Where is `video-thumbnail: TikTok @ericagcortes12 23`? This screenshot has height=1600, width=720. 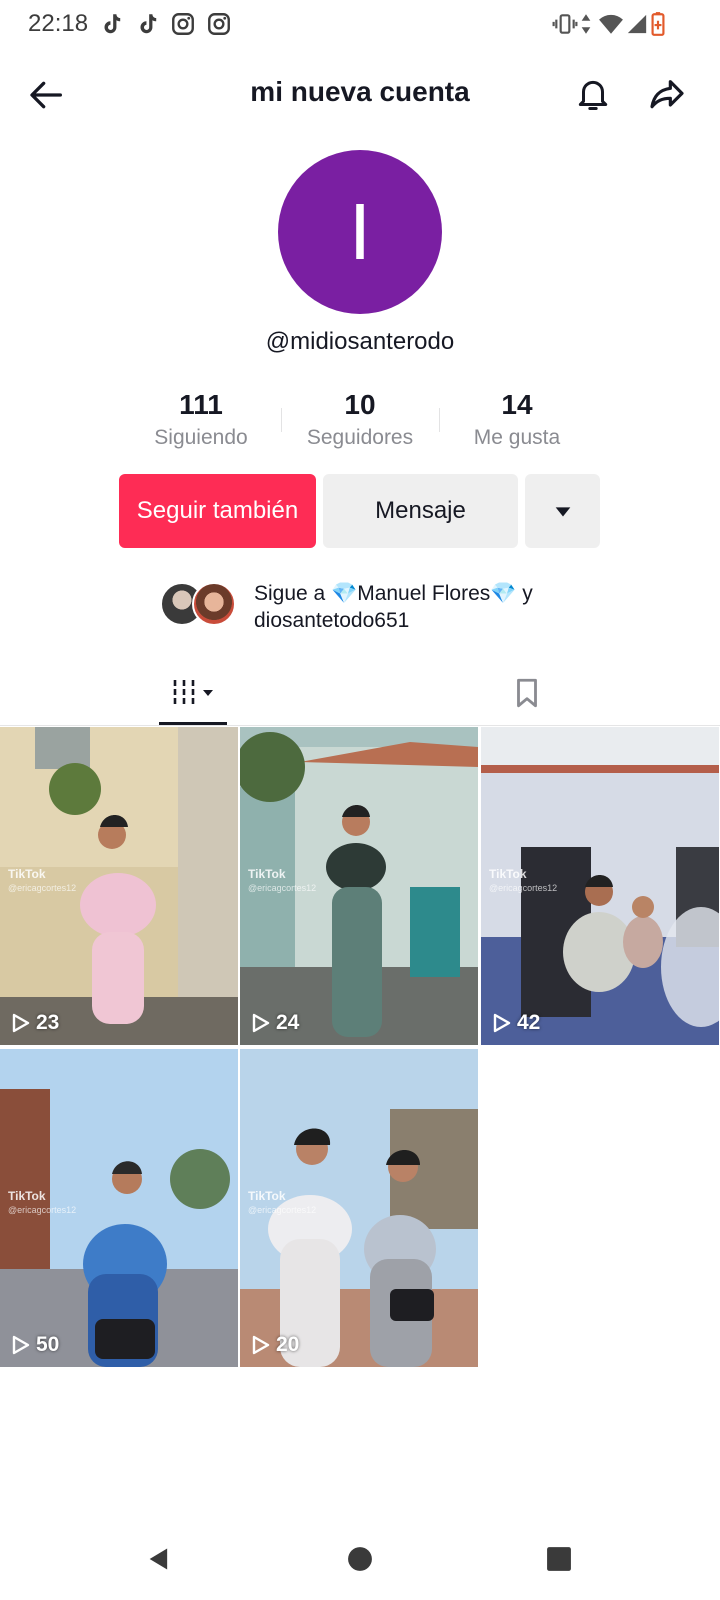
video-thumbnail: TikTok @ericagcortes12 23 is located at coordinates (119, 886).